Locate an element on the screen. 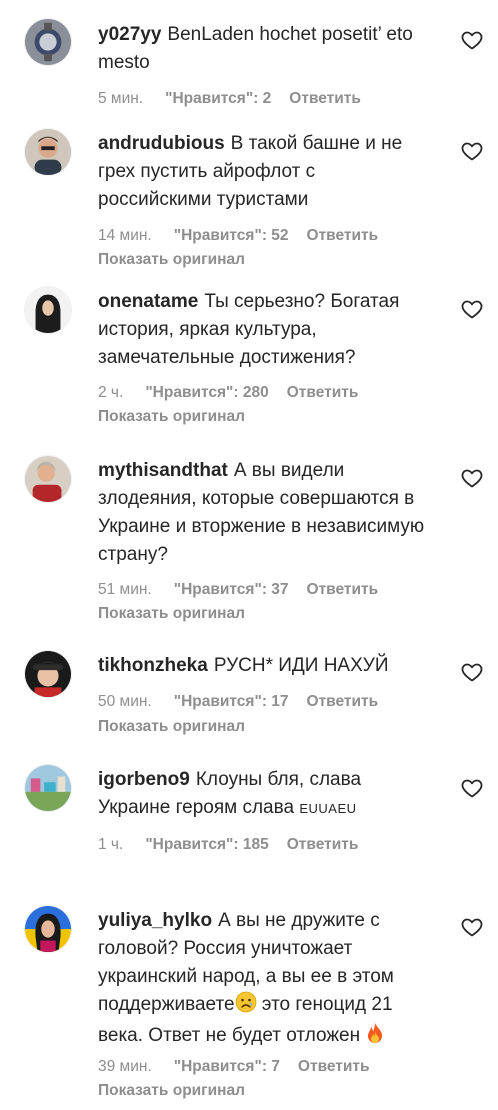 The width and height of the screenshot is (498, 1110). comment-text-block: tikhonzheka РУСН* ИДИ НАХУЙ is located at coordinates (263, 666).